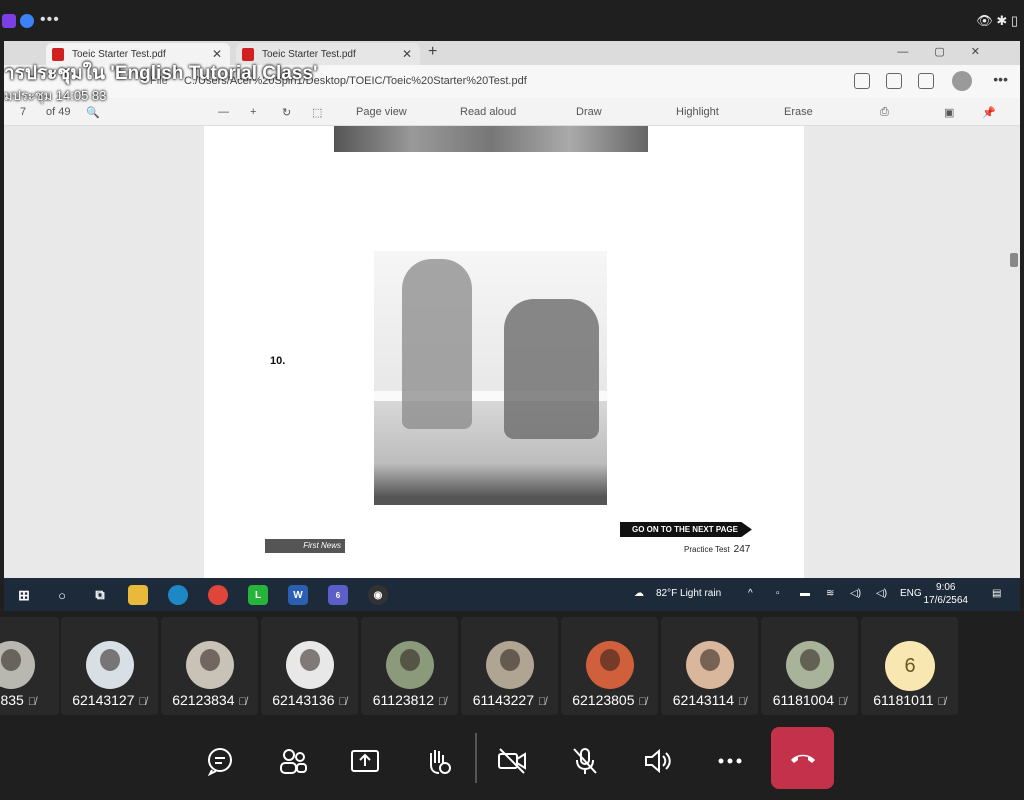 This screenshot has height=800, width=1024. I want to click on clock-date: 17/6/2564, so click(946, 600).